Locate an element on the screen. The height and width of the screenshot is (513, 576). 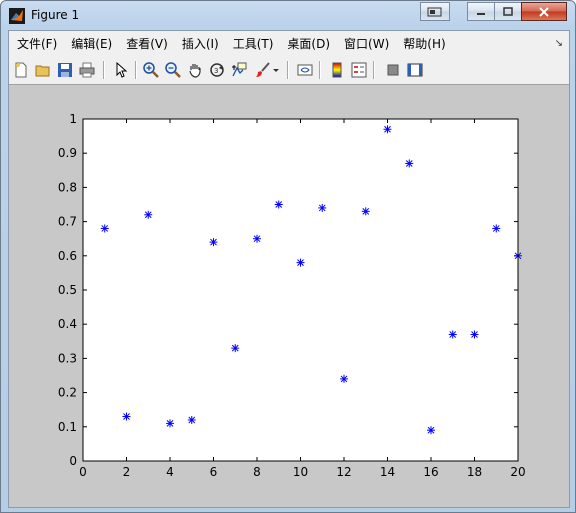
hide-plot-tools-icon is located at coordinates (393, 70).